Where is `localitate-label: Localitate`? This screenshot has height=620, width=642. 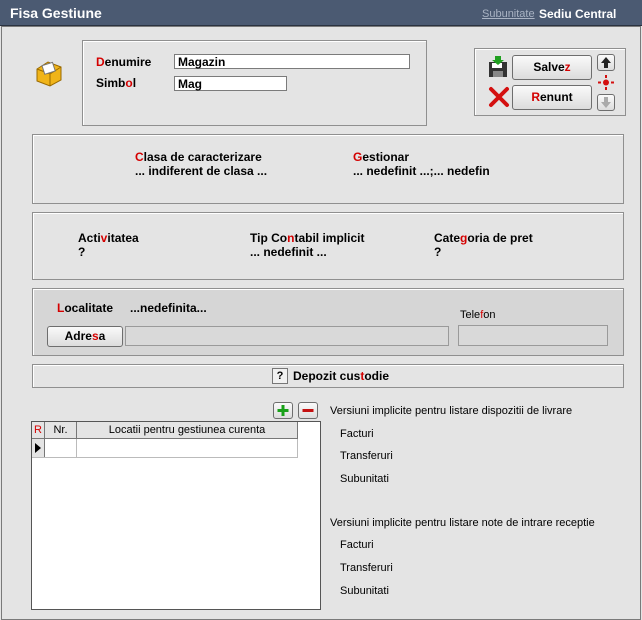 localitate-label: Localitate is located at coordinates (85, 308).